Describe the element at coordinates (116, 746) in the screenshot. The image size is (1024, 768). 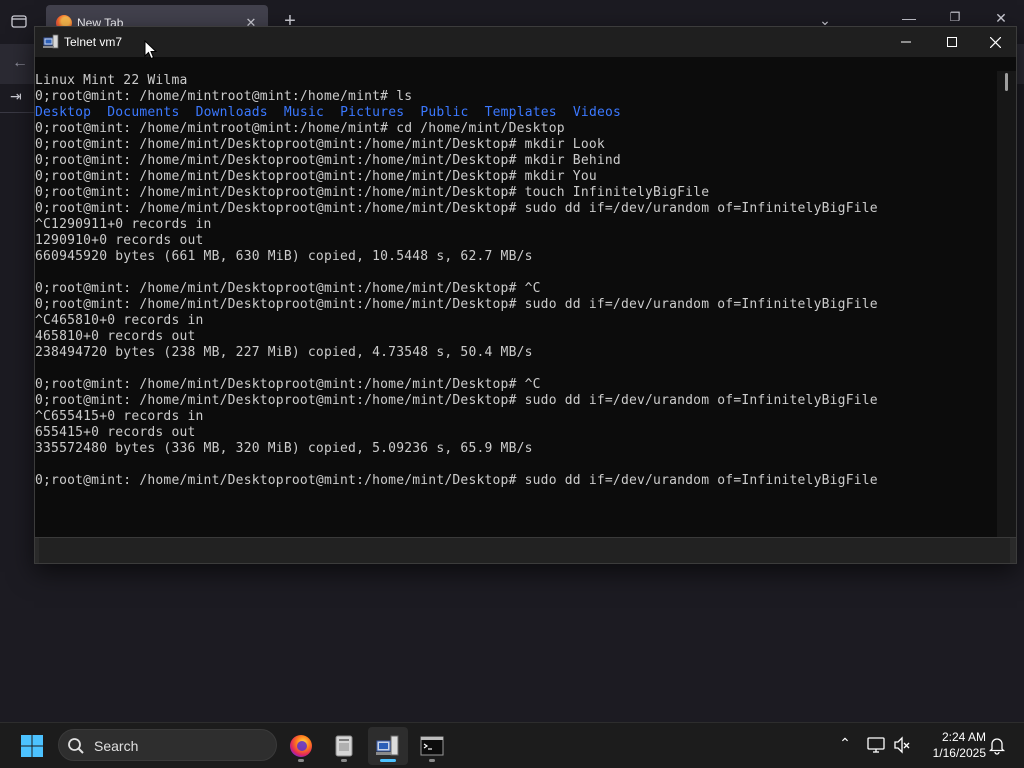
I see `search-label: Search` at that location.